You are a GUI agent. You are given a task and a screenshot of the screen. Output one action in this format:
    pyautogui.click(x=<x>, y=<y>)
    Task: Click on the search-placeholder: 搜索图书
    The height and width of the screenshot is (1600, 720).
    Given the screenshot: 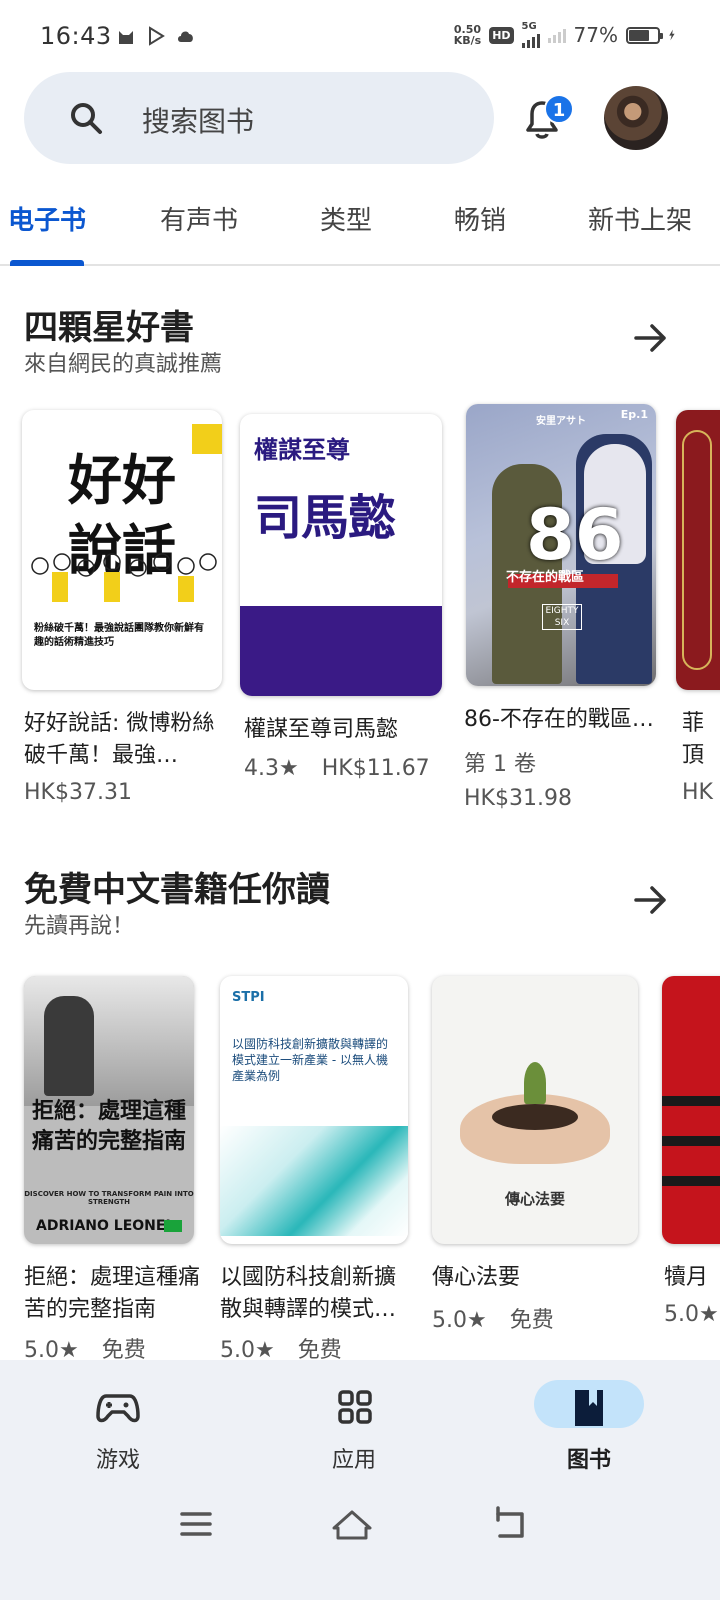 What is the action you would take?
    pyautogui.click(x=198, y=121)
    